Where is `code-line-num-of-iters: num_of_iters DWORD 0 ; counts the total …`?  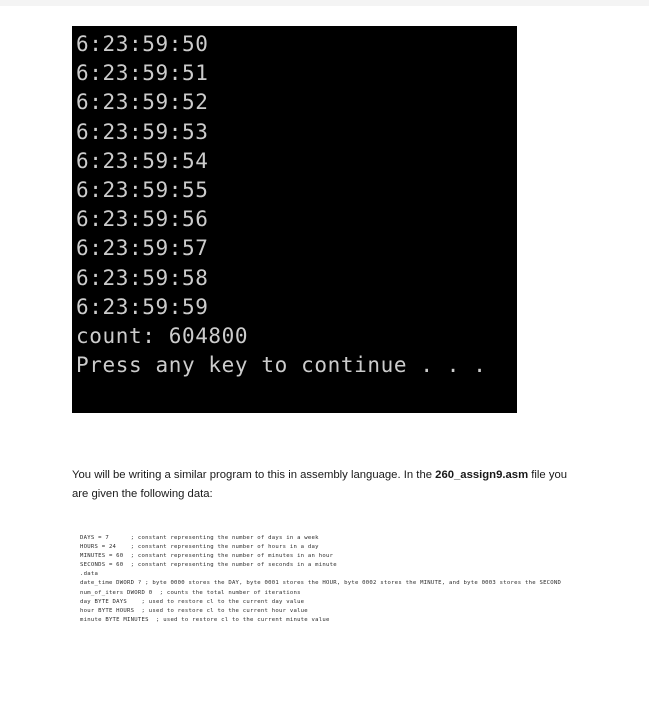
code-line-num-of-iters: num_of_iters DWORD 0 ; counts the total … is located at coordinates (190, 592).